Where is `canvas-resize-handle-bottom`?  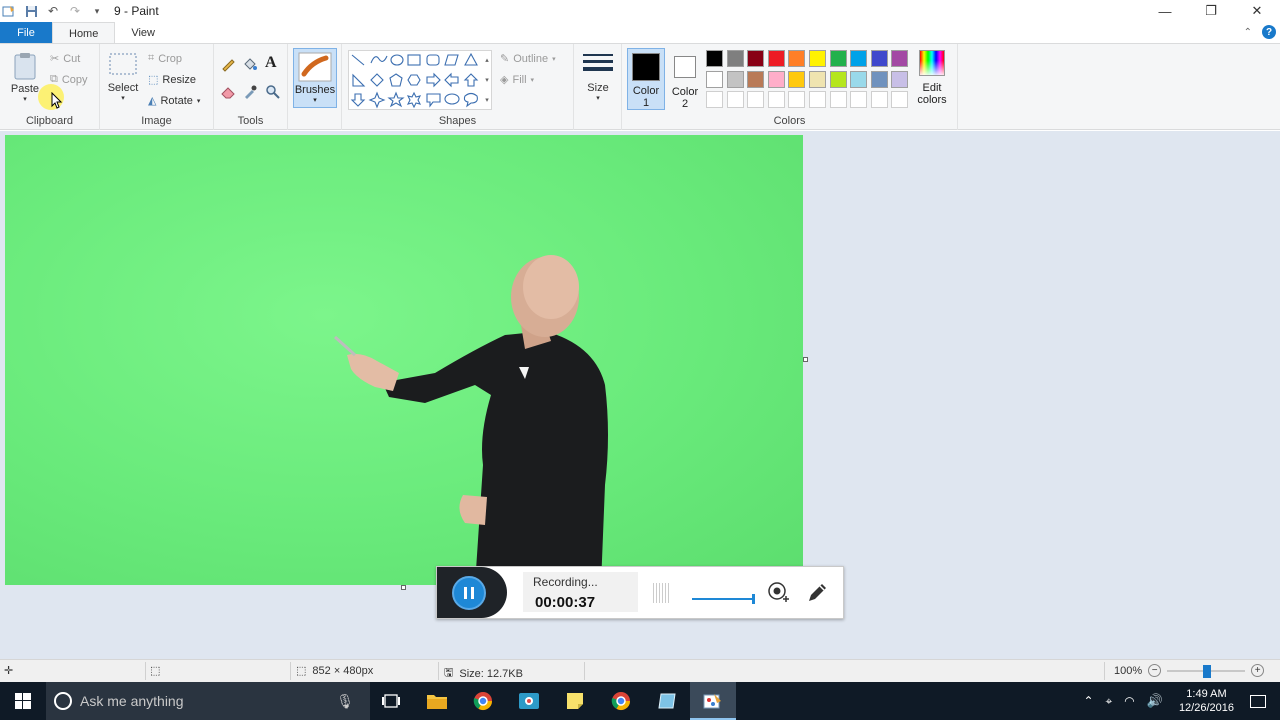 canvas-resize-handle-bottom is located at coordinates (403, 587).